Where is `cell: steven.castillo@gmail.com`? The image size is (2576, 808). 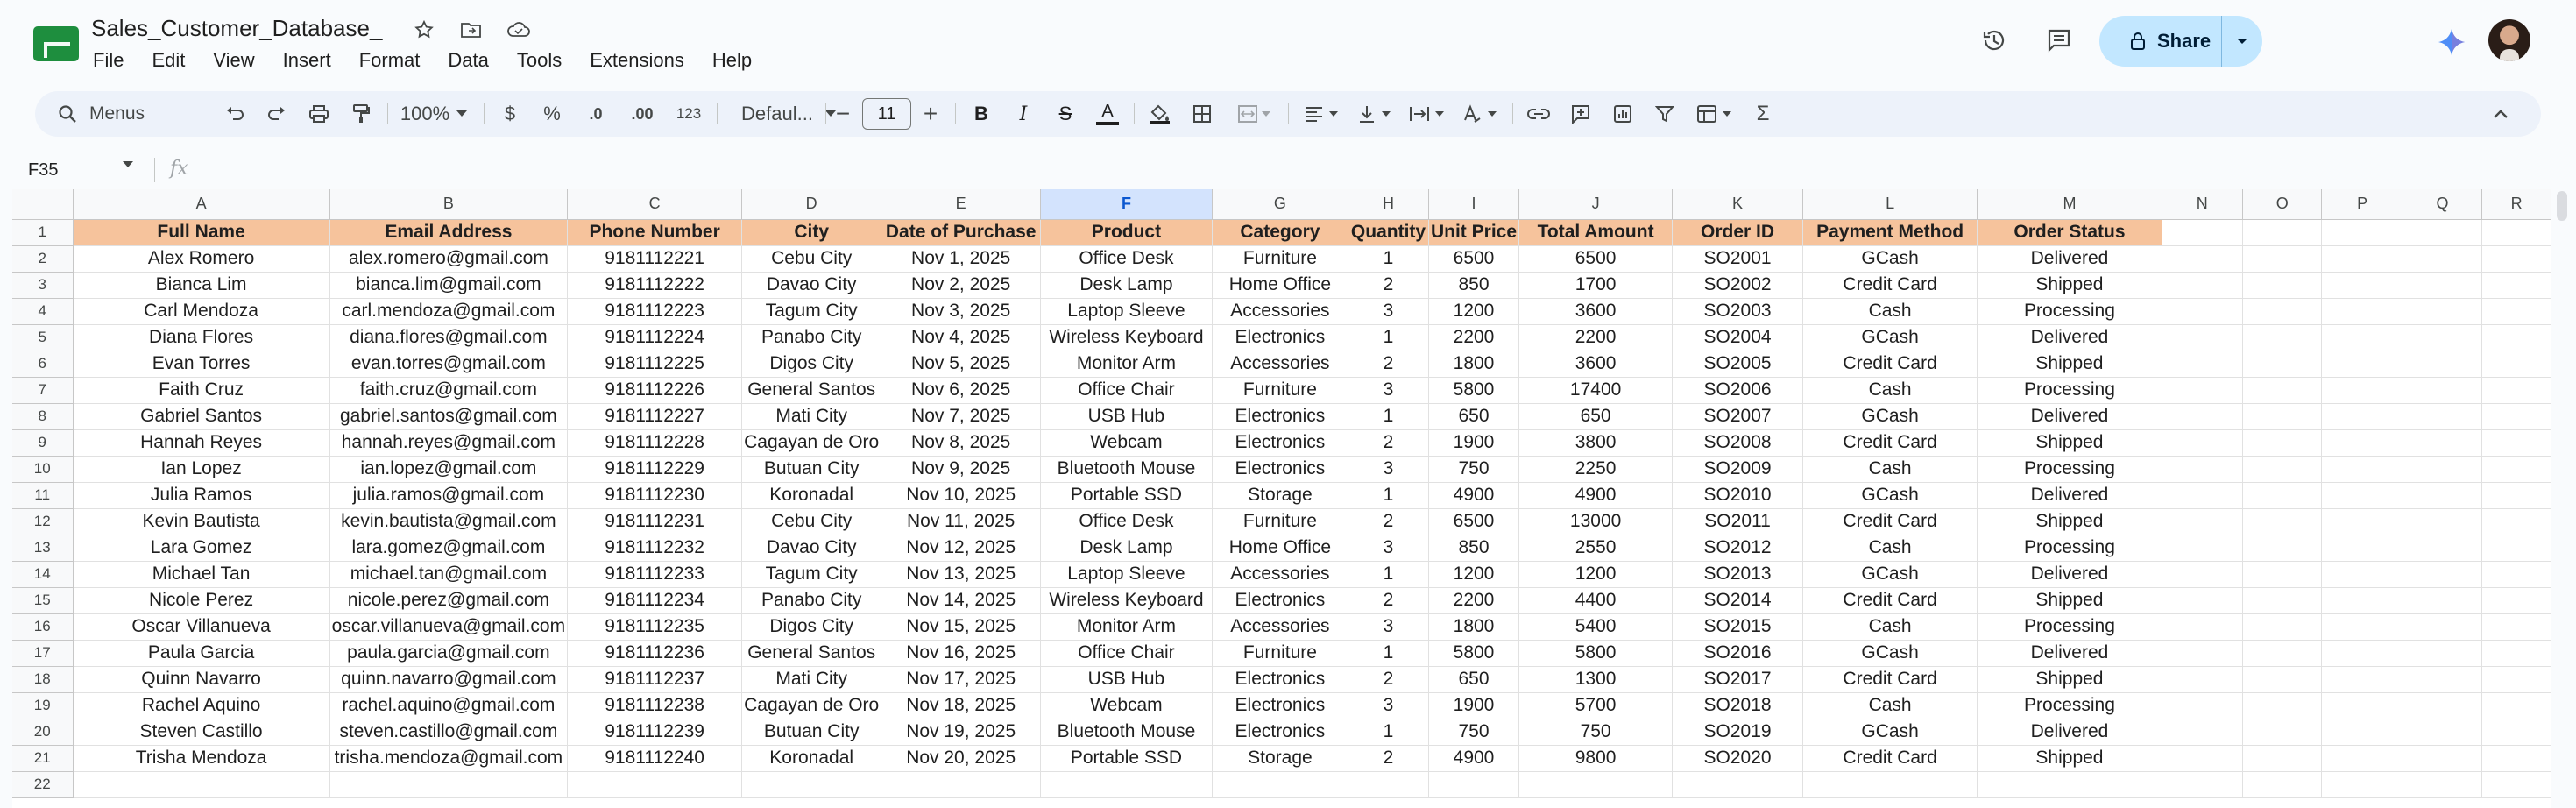 cell: steven.castillo@gmail.com is located at coordinates (449, 732).